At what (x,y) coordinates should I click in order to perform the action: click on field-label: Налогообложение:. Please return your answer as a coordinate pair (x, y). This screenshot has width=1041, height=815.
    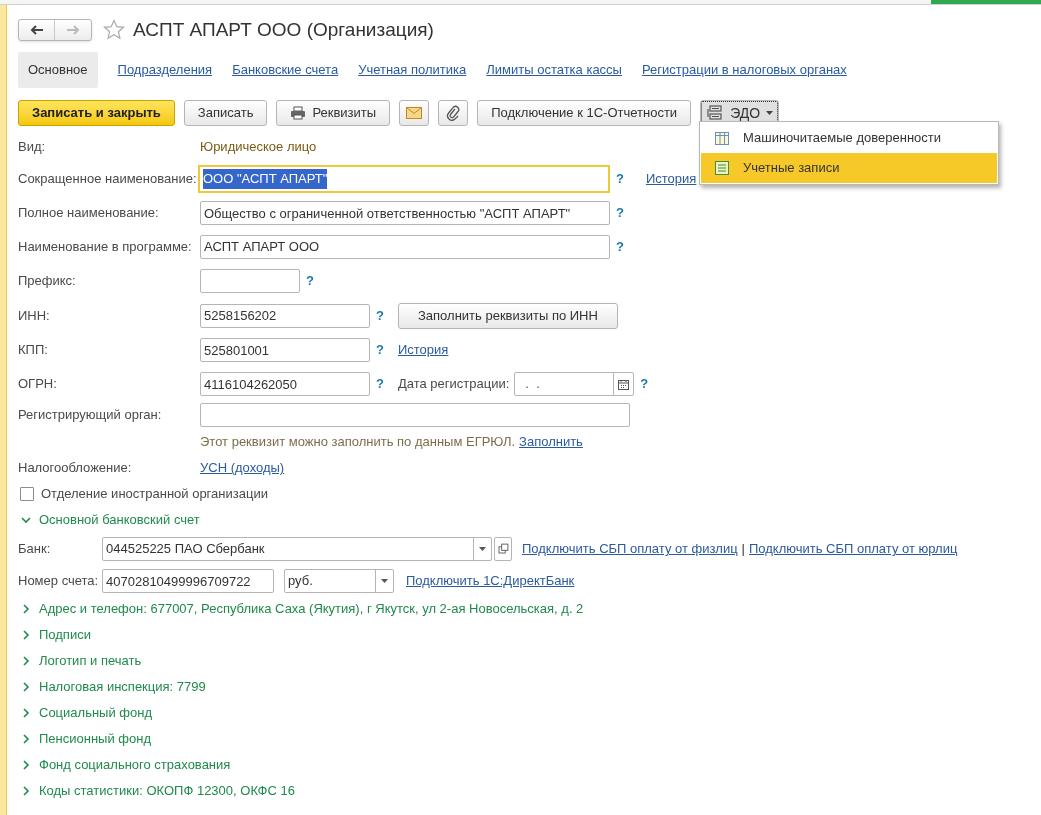
    Looking at the image, I should click on (75, 468).